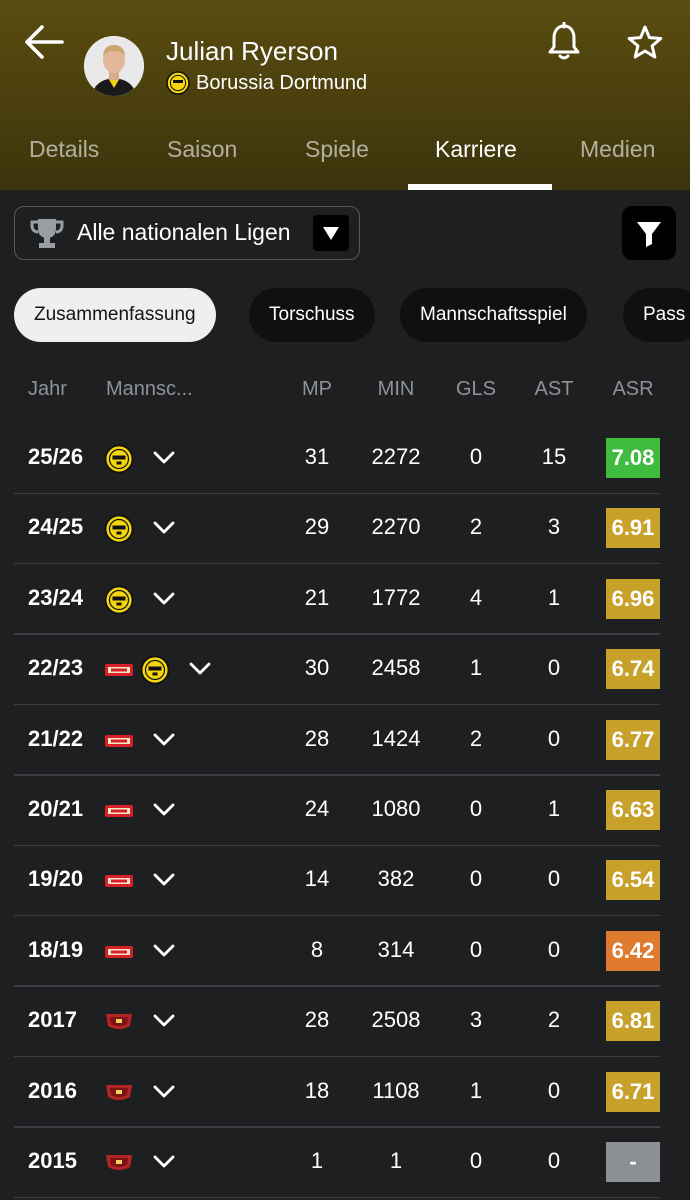  Describe the element at coordinates (317, 456) in the screenshot. I see `cell-mp: 31` at that location.